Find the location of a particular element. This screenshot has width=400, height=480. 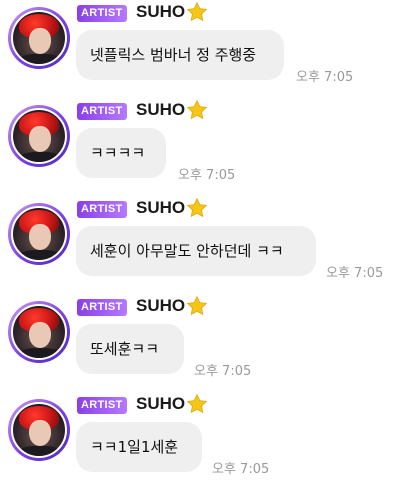

message-bubble: 넷플릭스 범바너 정 주행중 is located at coordinates (180, 55).